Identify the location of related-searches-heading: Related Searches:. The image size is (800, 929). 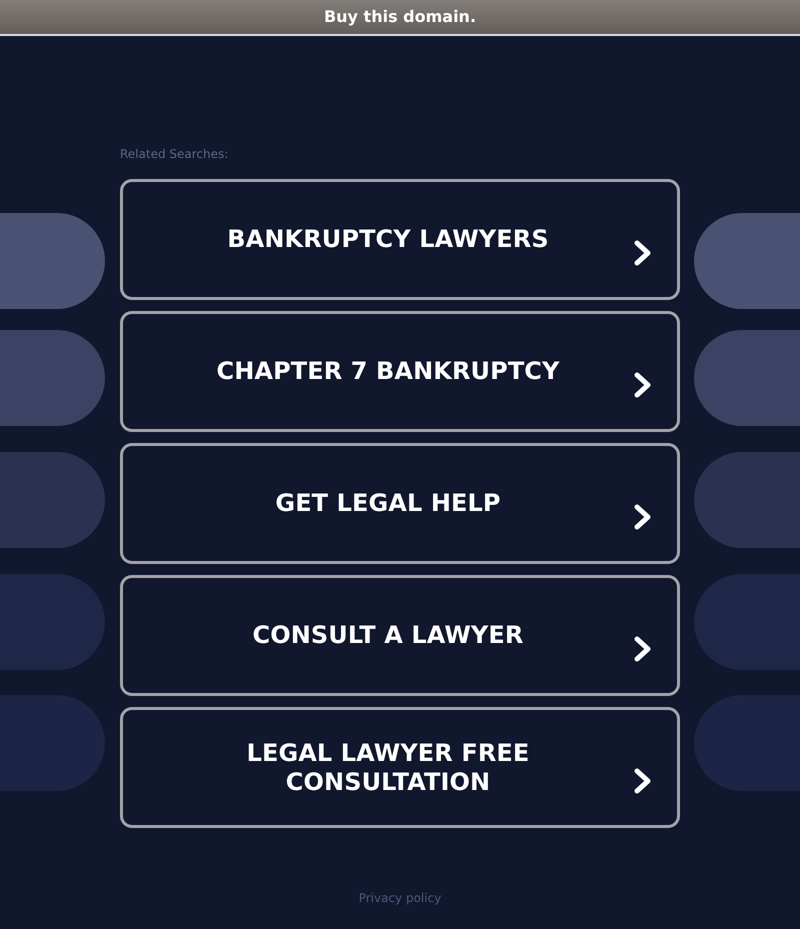
(174, 154).